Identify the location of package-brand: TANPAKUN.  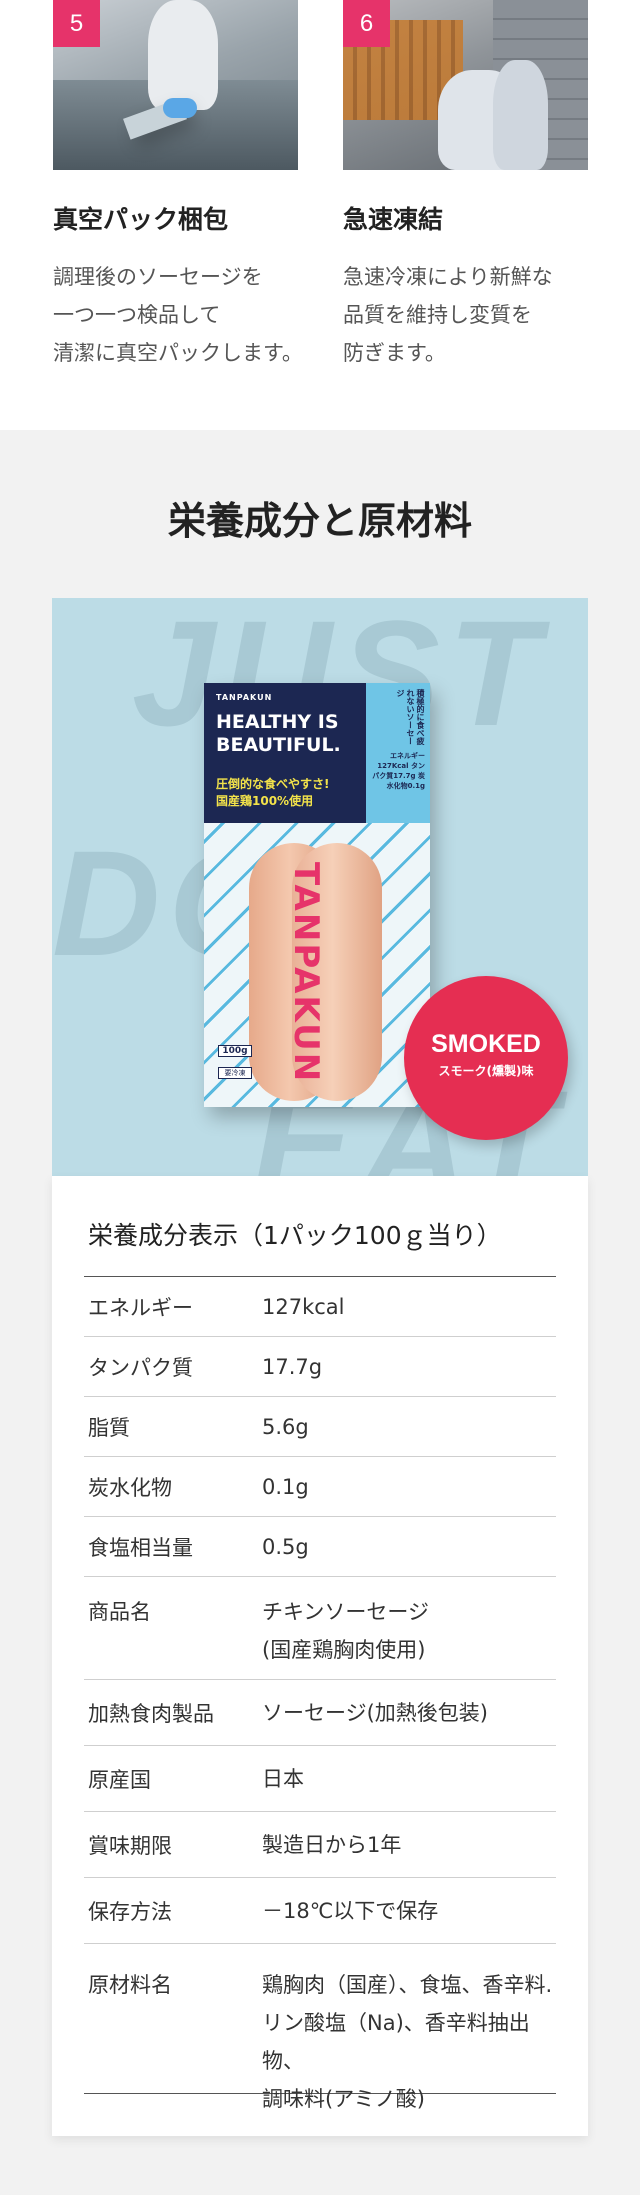
(244, 697).